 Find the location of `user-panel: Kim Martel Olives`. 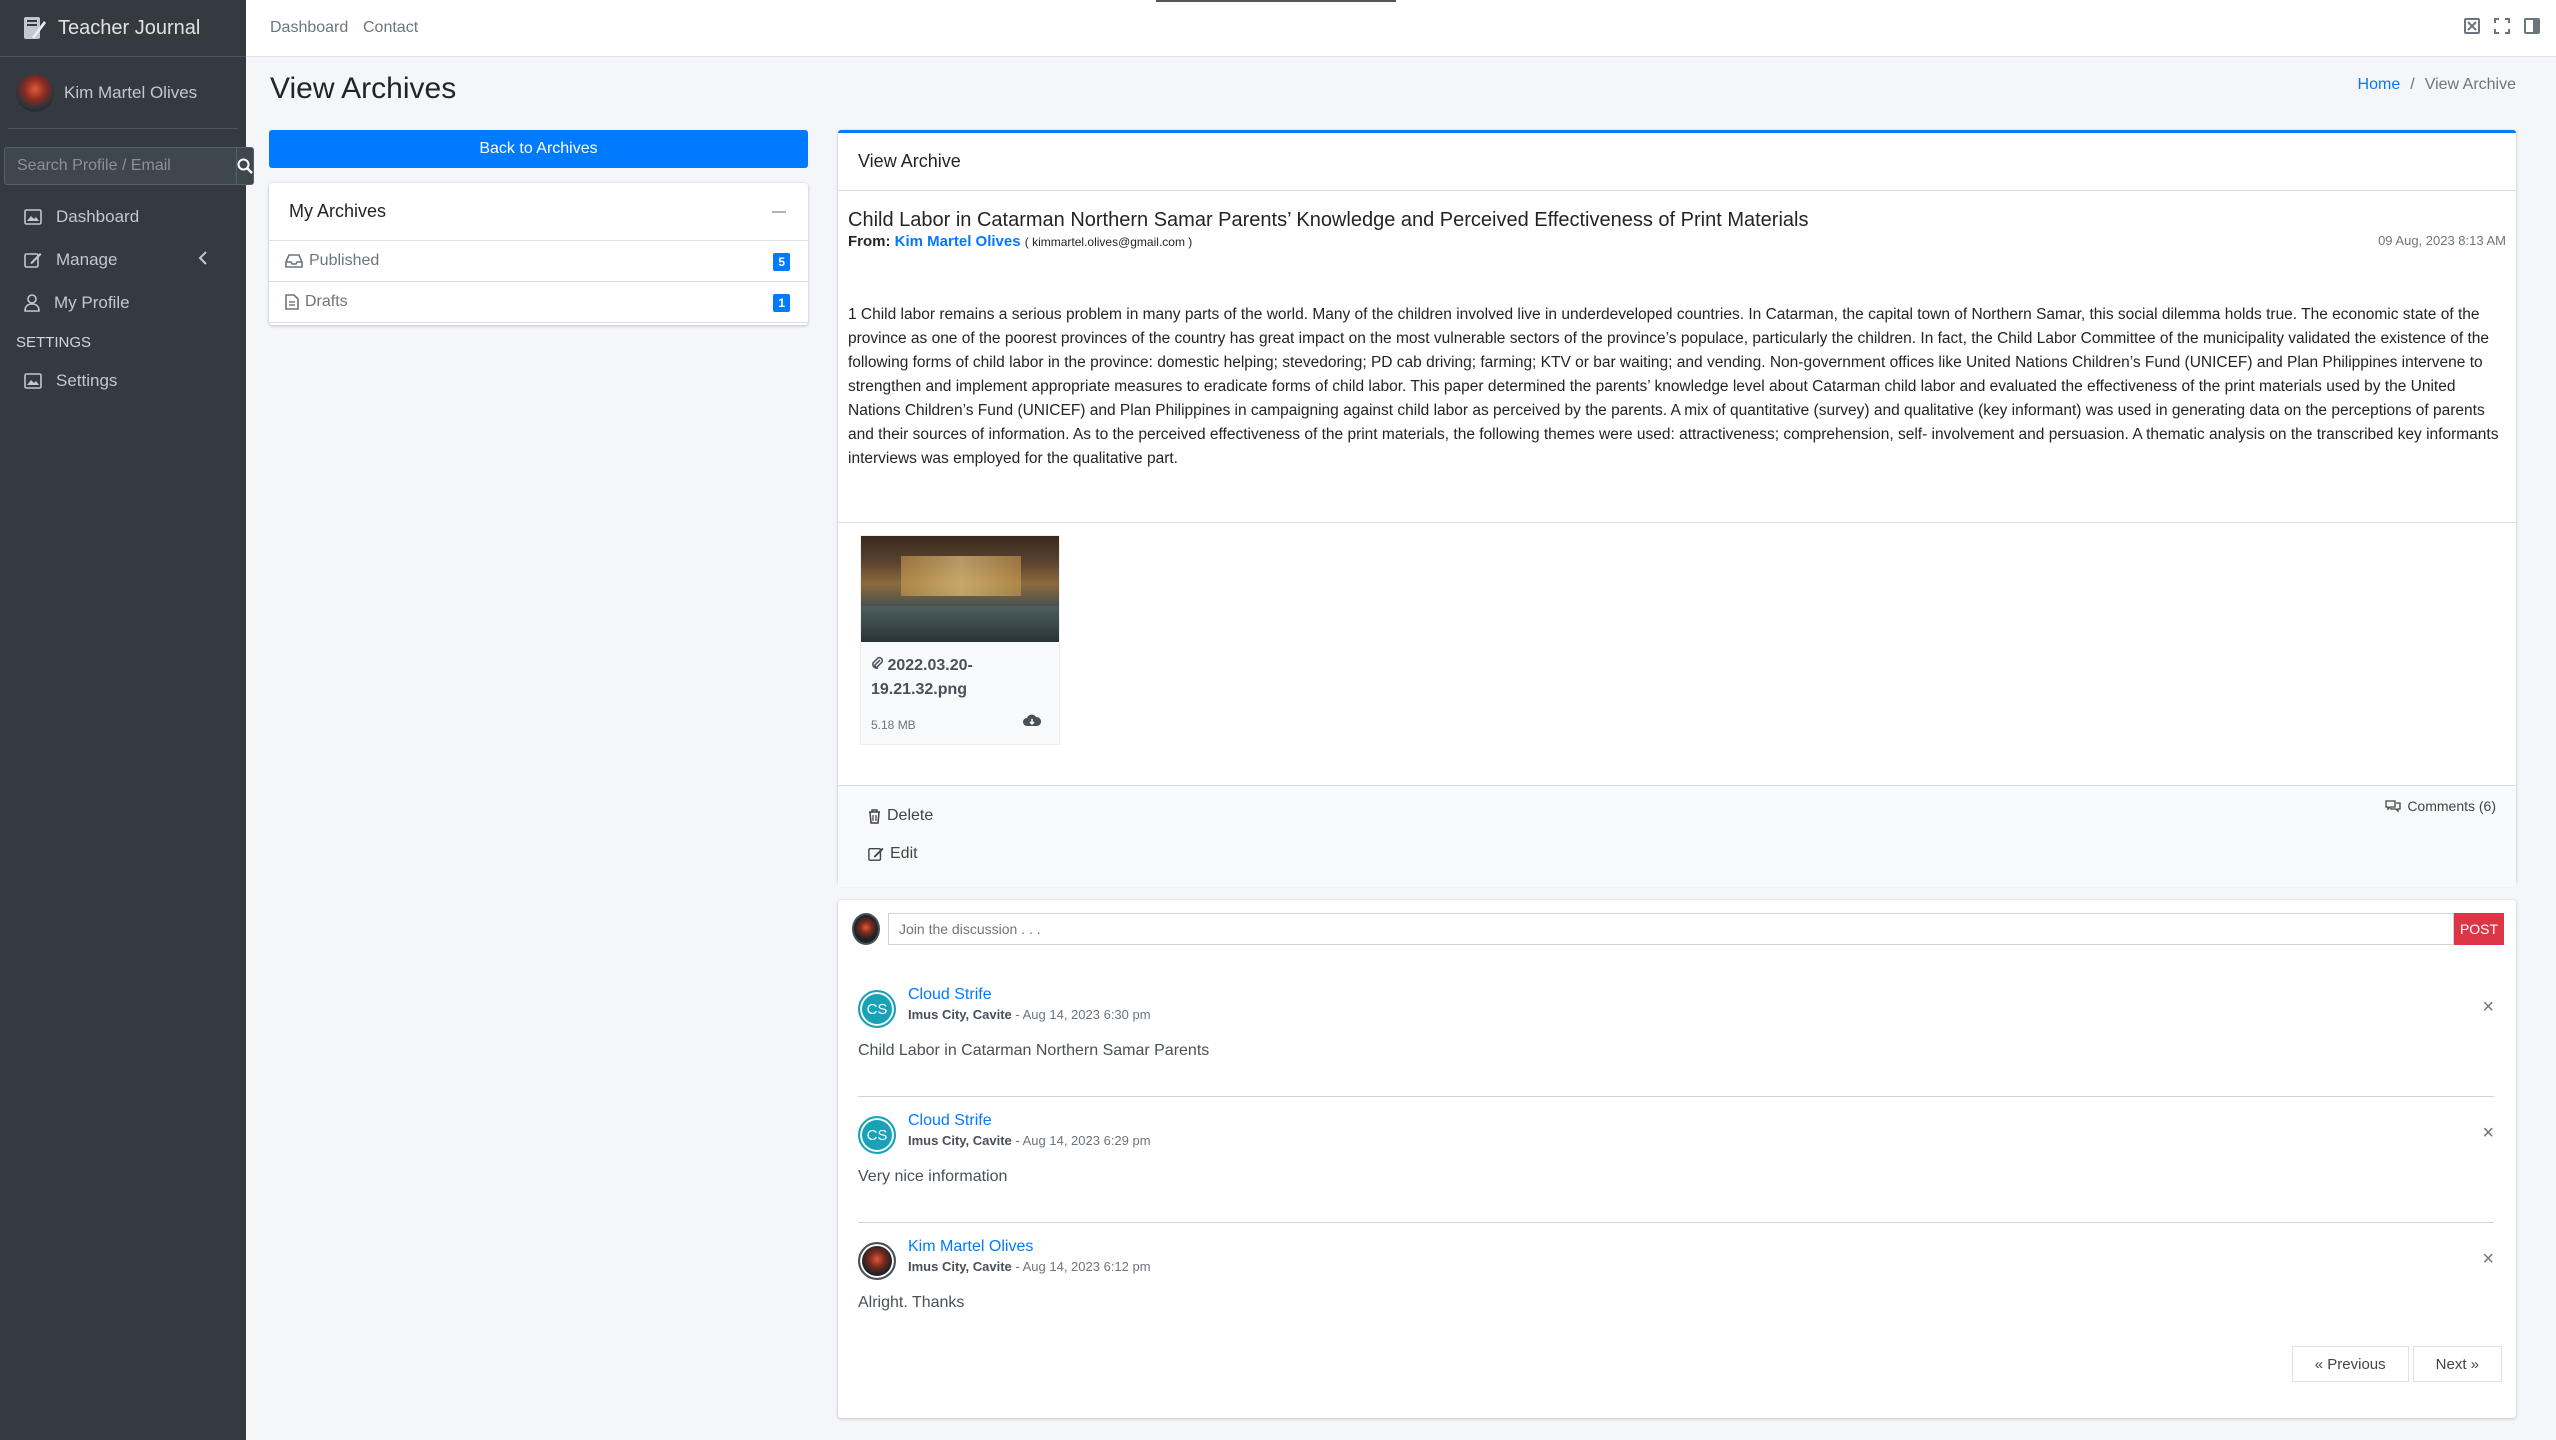

user-panel: Kim Martel Olives is located at coordinates (123, 93).